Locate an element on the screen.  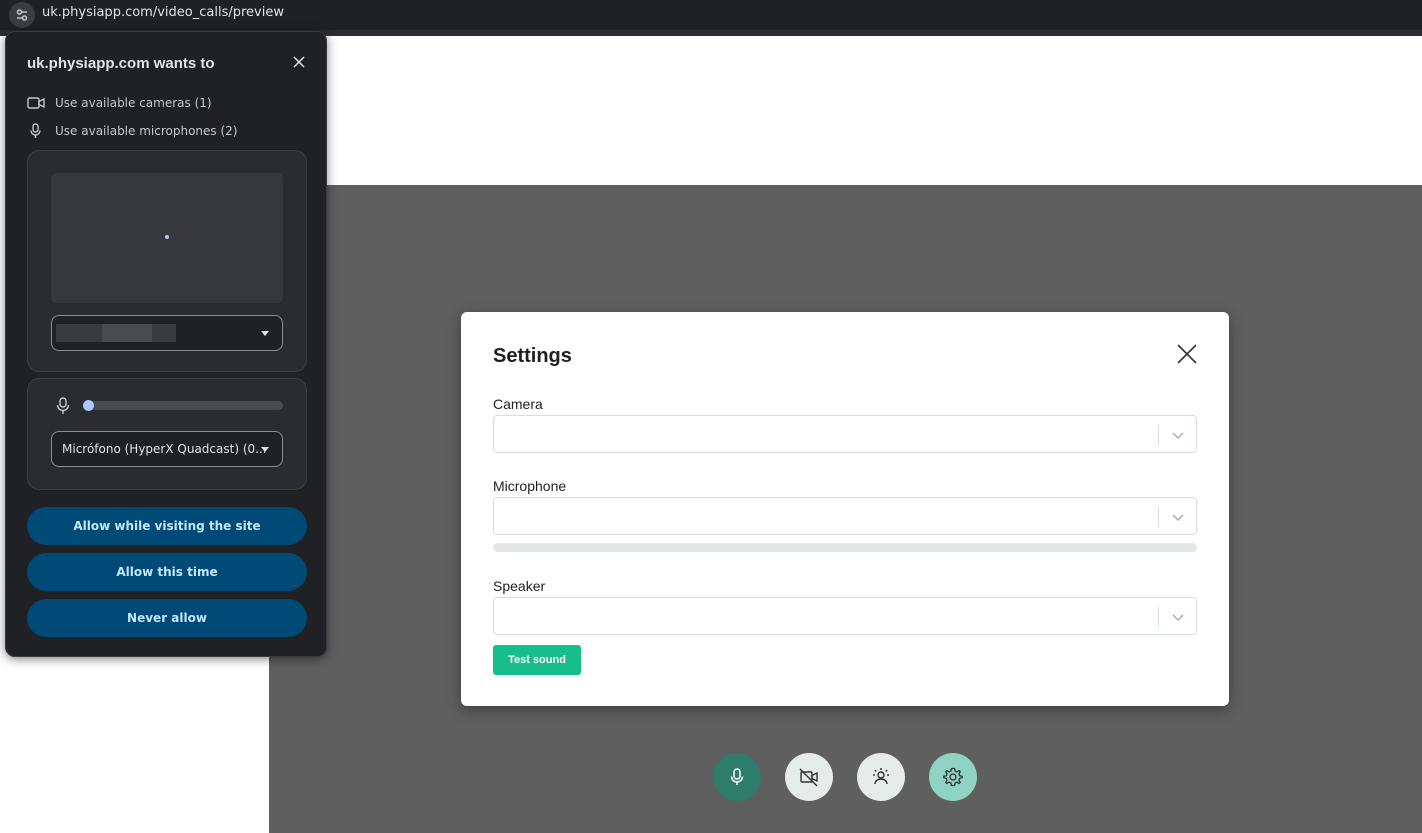
gear-icon is located at coordinates (953, 777).